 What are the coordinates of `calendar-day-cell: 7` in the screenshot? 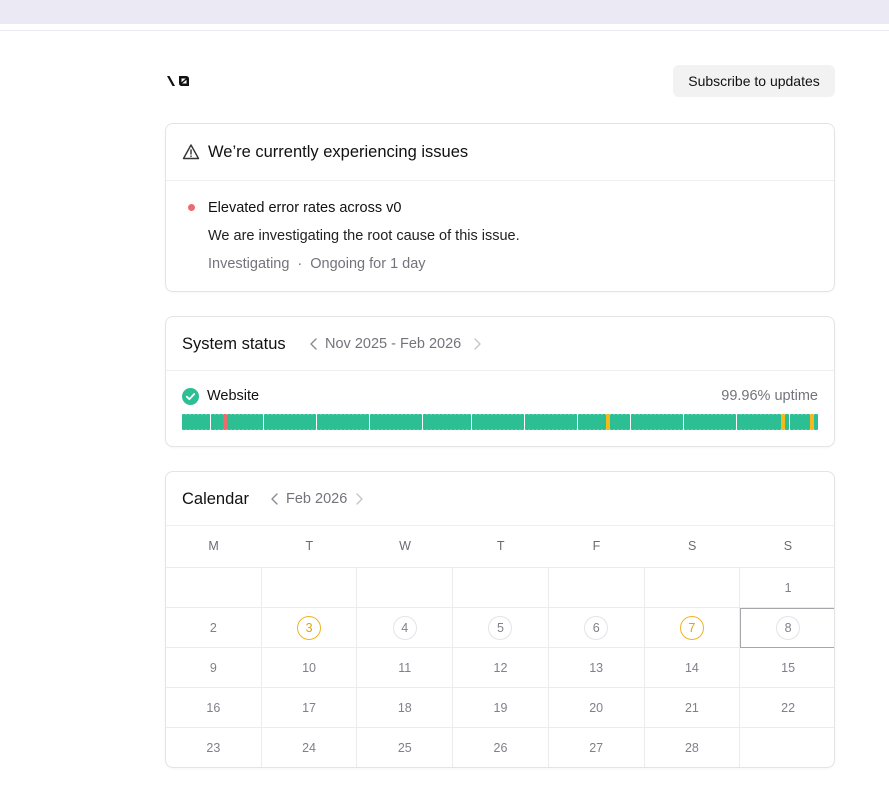 It's located at (692, 628).